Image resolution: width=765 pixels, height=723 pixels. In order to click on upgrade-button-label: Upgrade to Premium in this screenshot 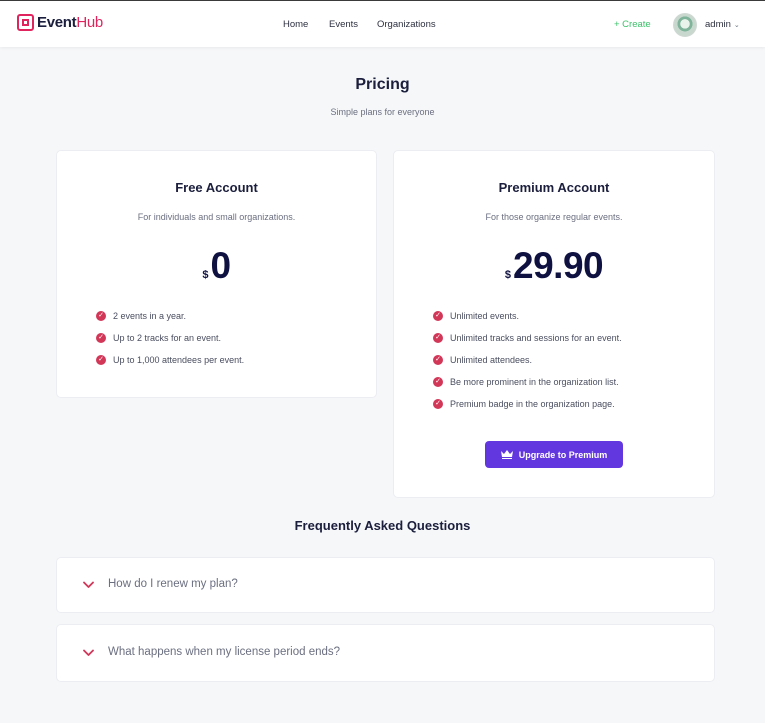, I will do `click(563, 454)`.